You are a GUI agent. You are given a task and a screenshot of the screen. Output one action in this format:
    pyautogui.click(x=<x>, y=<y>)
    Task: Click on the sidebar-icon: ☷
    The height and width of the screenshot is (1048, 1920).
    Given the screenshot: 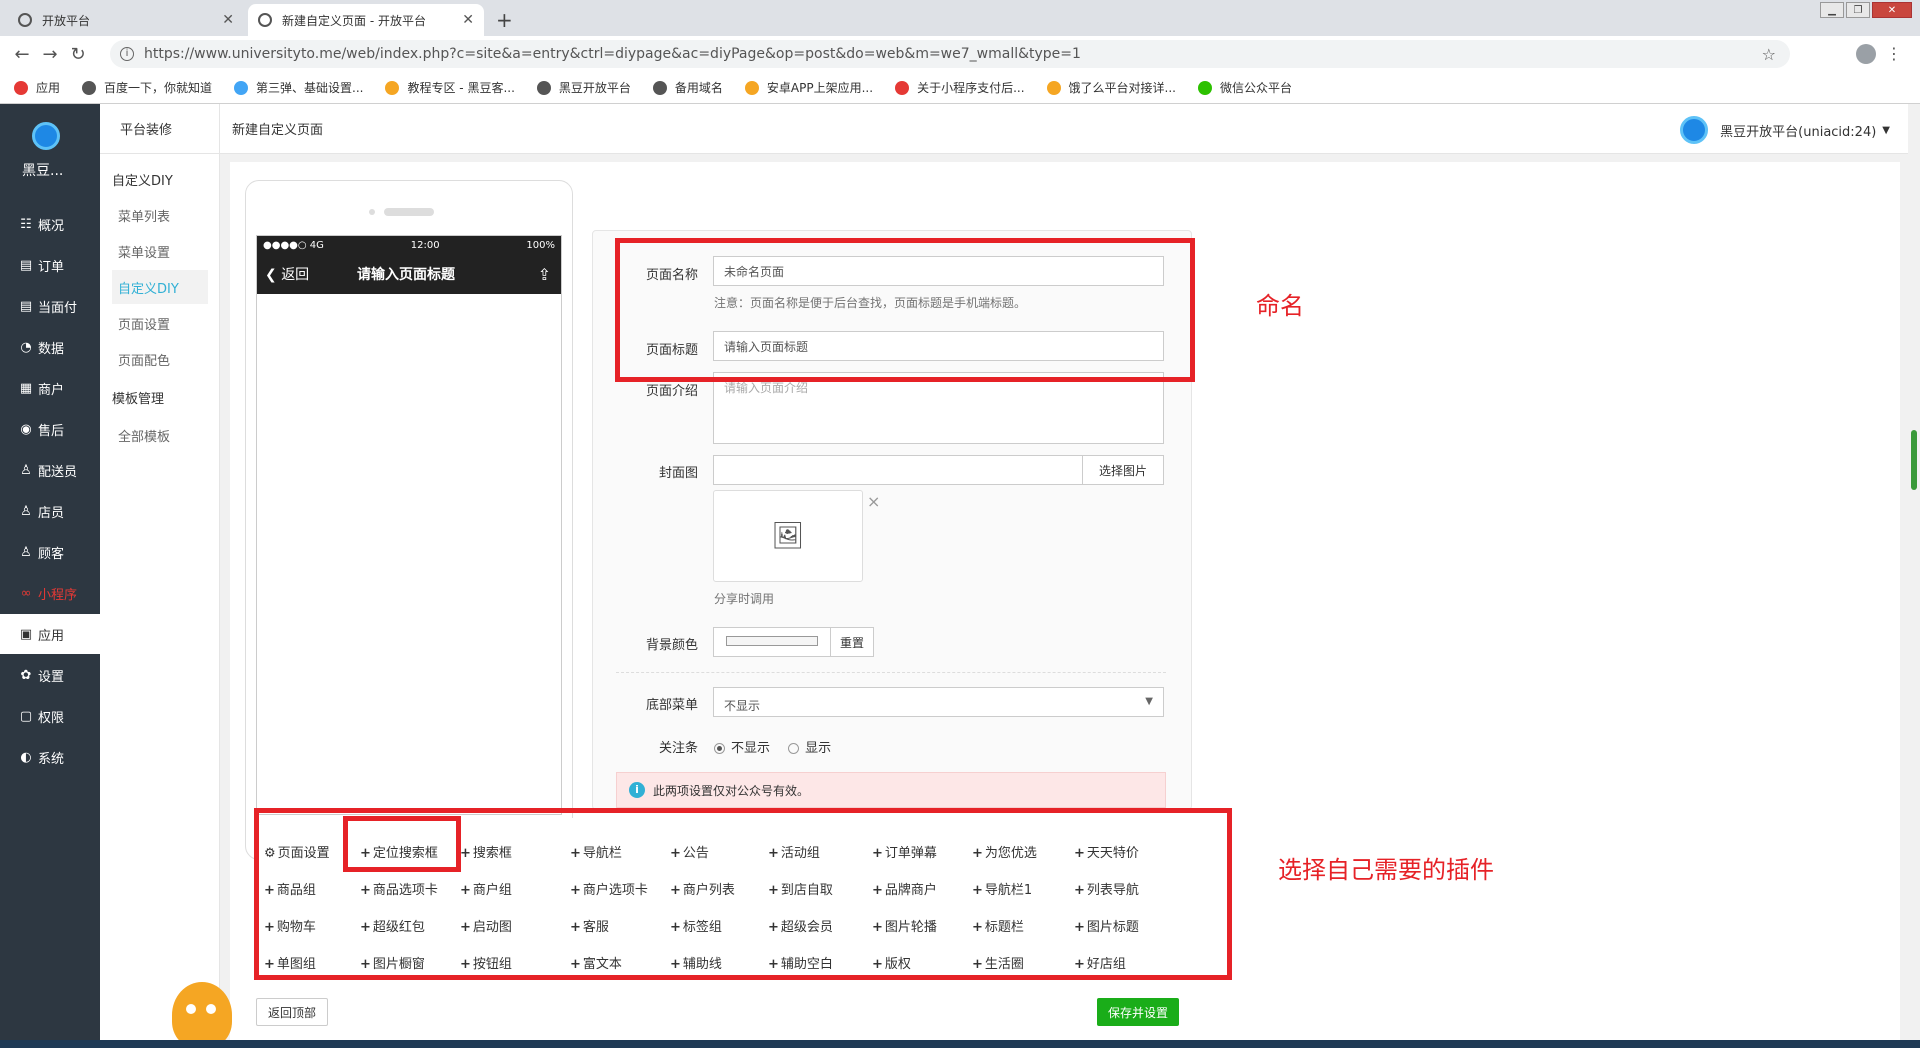 What is the action you would take?
    pyautogui.click(x=26, y=224)
    